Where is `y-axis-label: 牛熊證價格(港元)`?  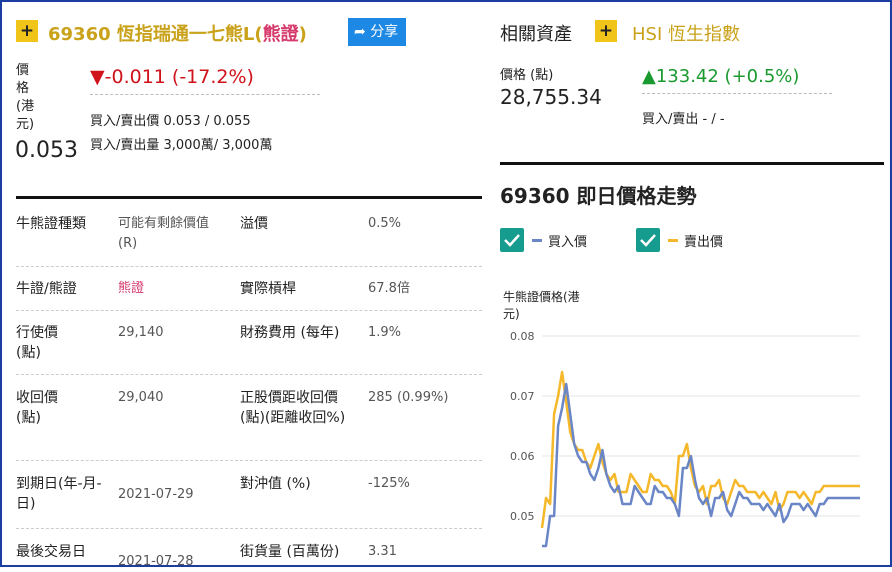
y-axis-label: 牛熊證價格(港元) is located at coordinates (541, 305).